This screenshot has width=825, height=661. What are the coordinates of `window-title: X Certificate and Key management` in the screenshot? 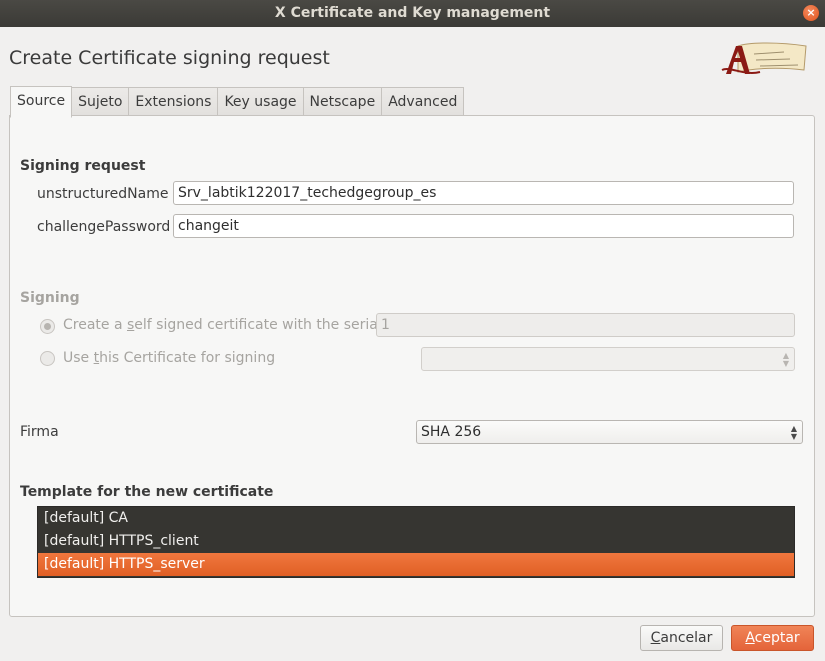 It's located at (412, 13).